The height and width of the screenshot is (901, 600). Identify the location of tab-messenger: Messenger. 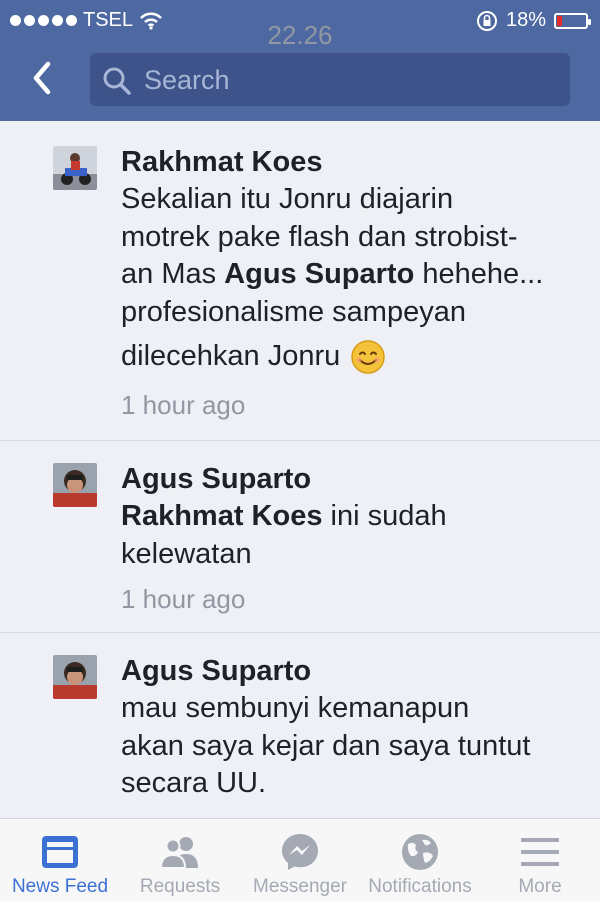
(300, 860).